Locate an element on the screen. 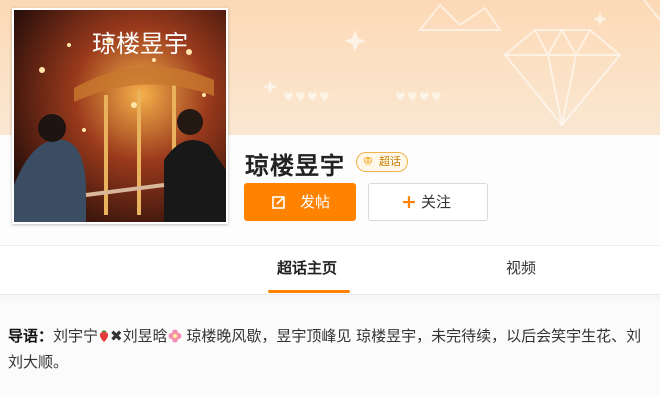  diamond-icon is located at coordinates (368, 162).